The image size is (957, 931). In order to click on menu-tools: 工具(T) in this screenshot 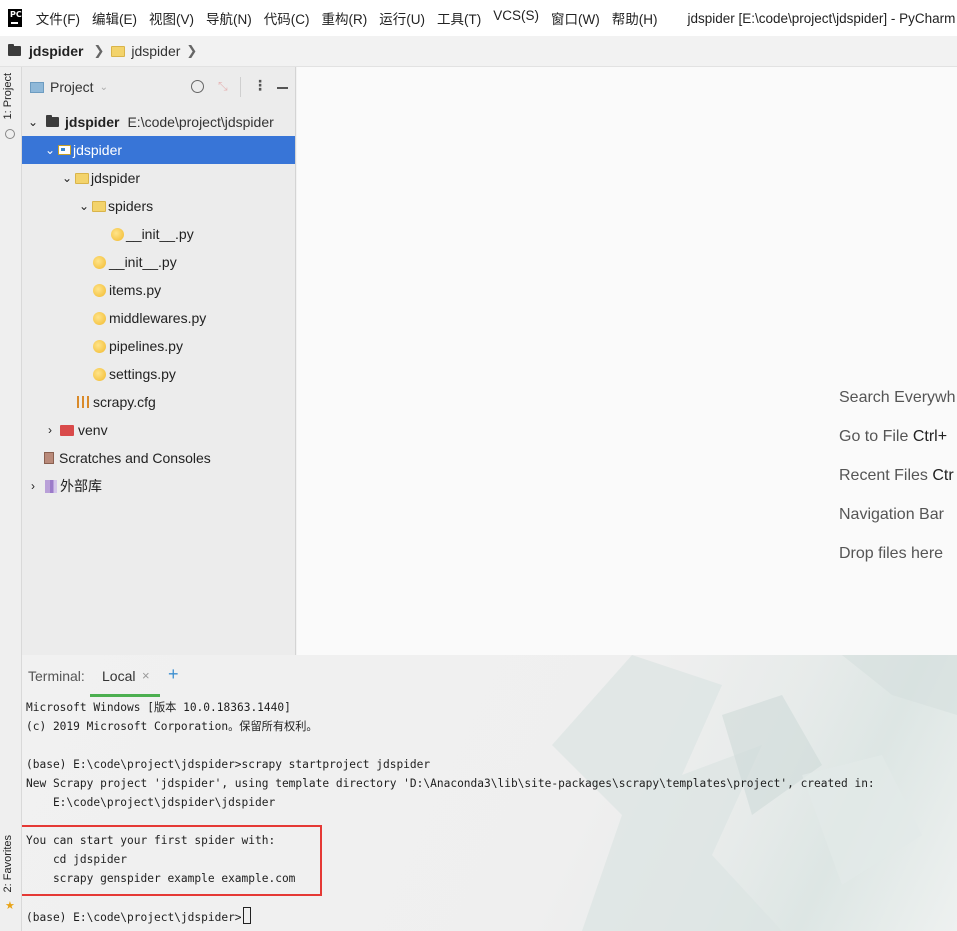, I will do `click(459, 18)`.